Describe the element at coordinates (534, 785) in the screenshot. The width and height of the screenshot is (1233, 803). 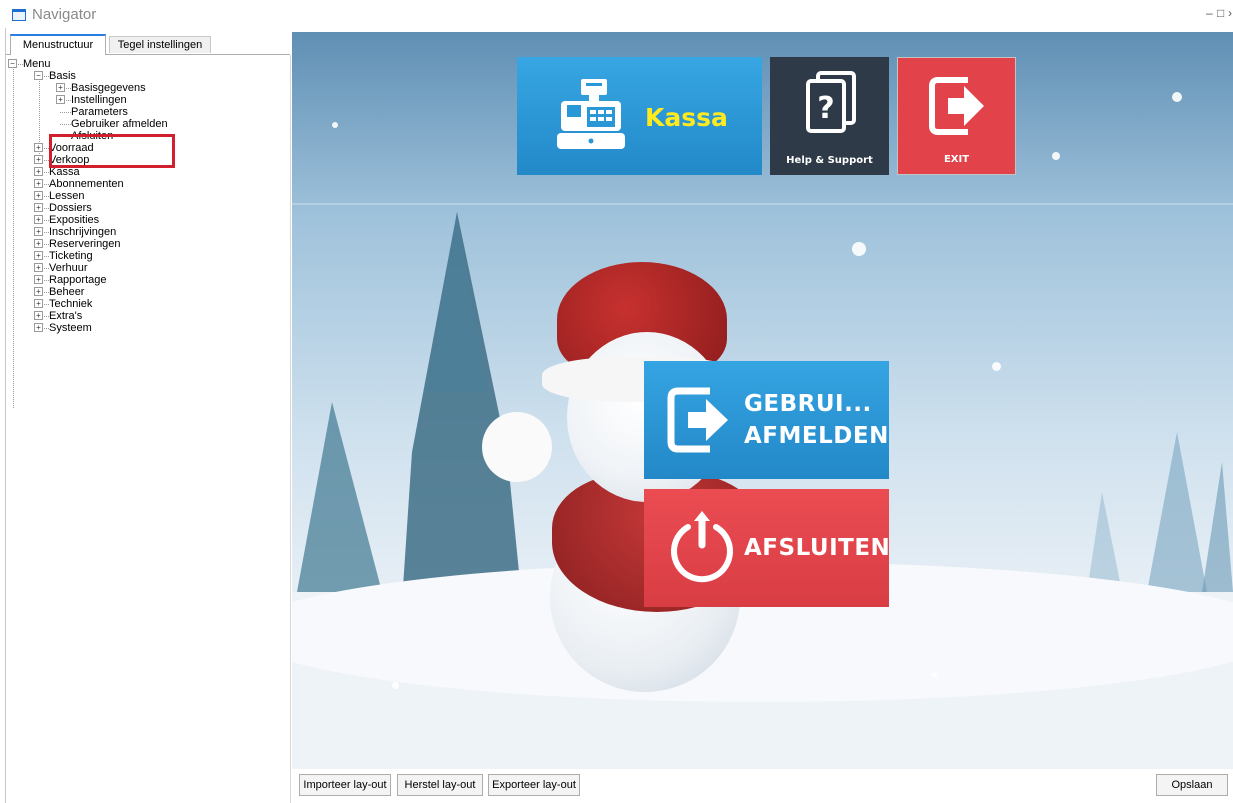
I see `export-layout-button: Exporteer lay-out` at that location.